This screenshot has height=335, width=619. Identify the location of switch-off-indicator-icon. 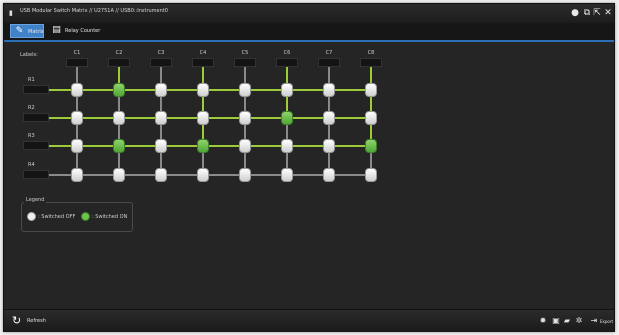
(31, 216).